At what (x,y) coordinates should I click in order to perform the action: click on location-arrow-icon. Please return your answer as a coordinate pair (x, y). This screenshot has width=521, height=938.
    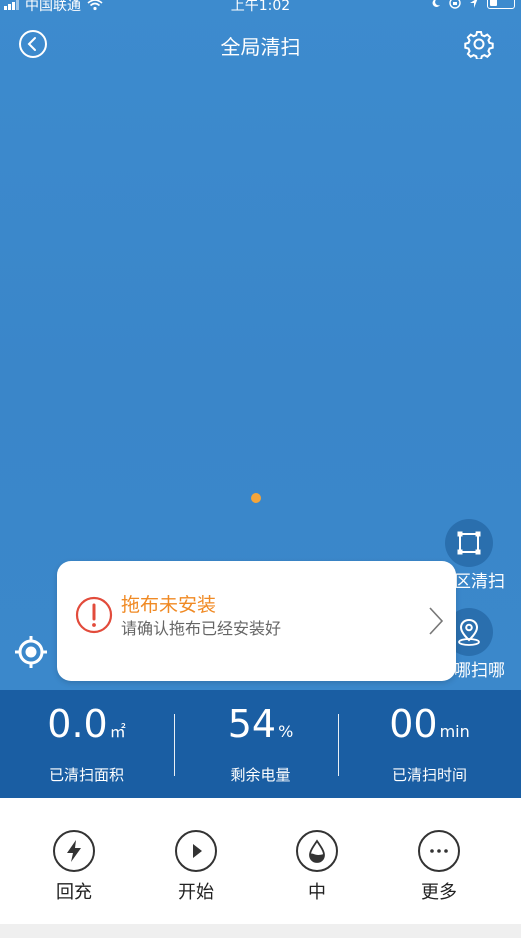
    Looking at the image, I should click on (473, 4).